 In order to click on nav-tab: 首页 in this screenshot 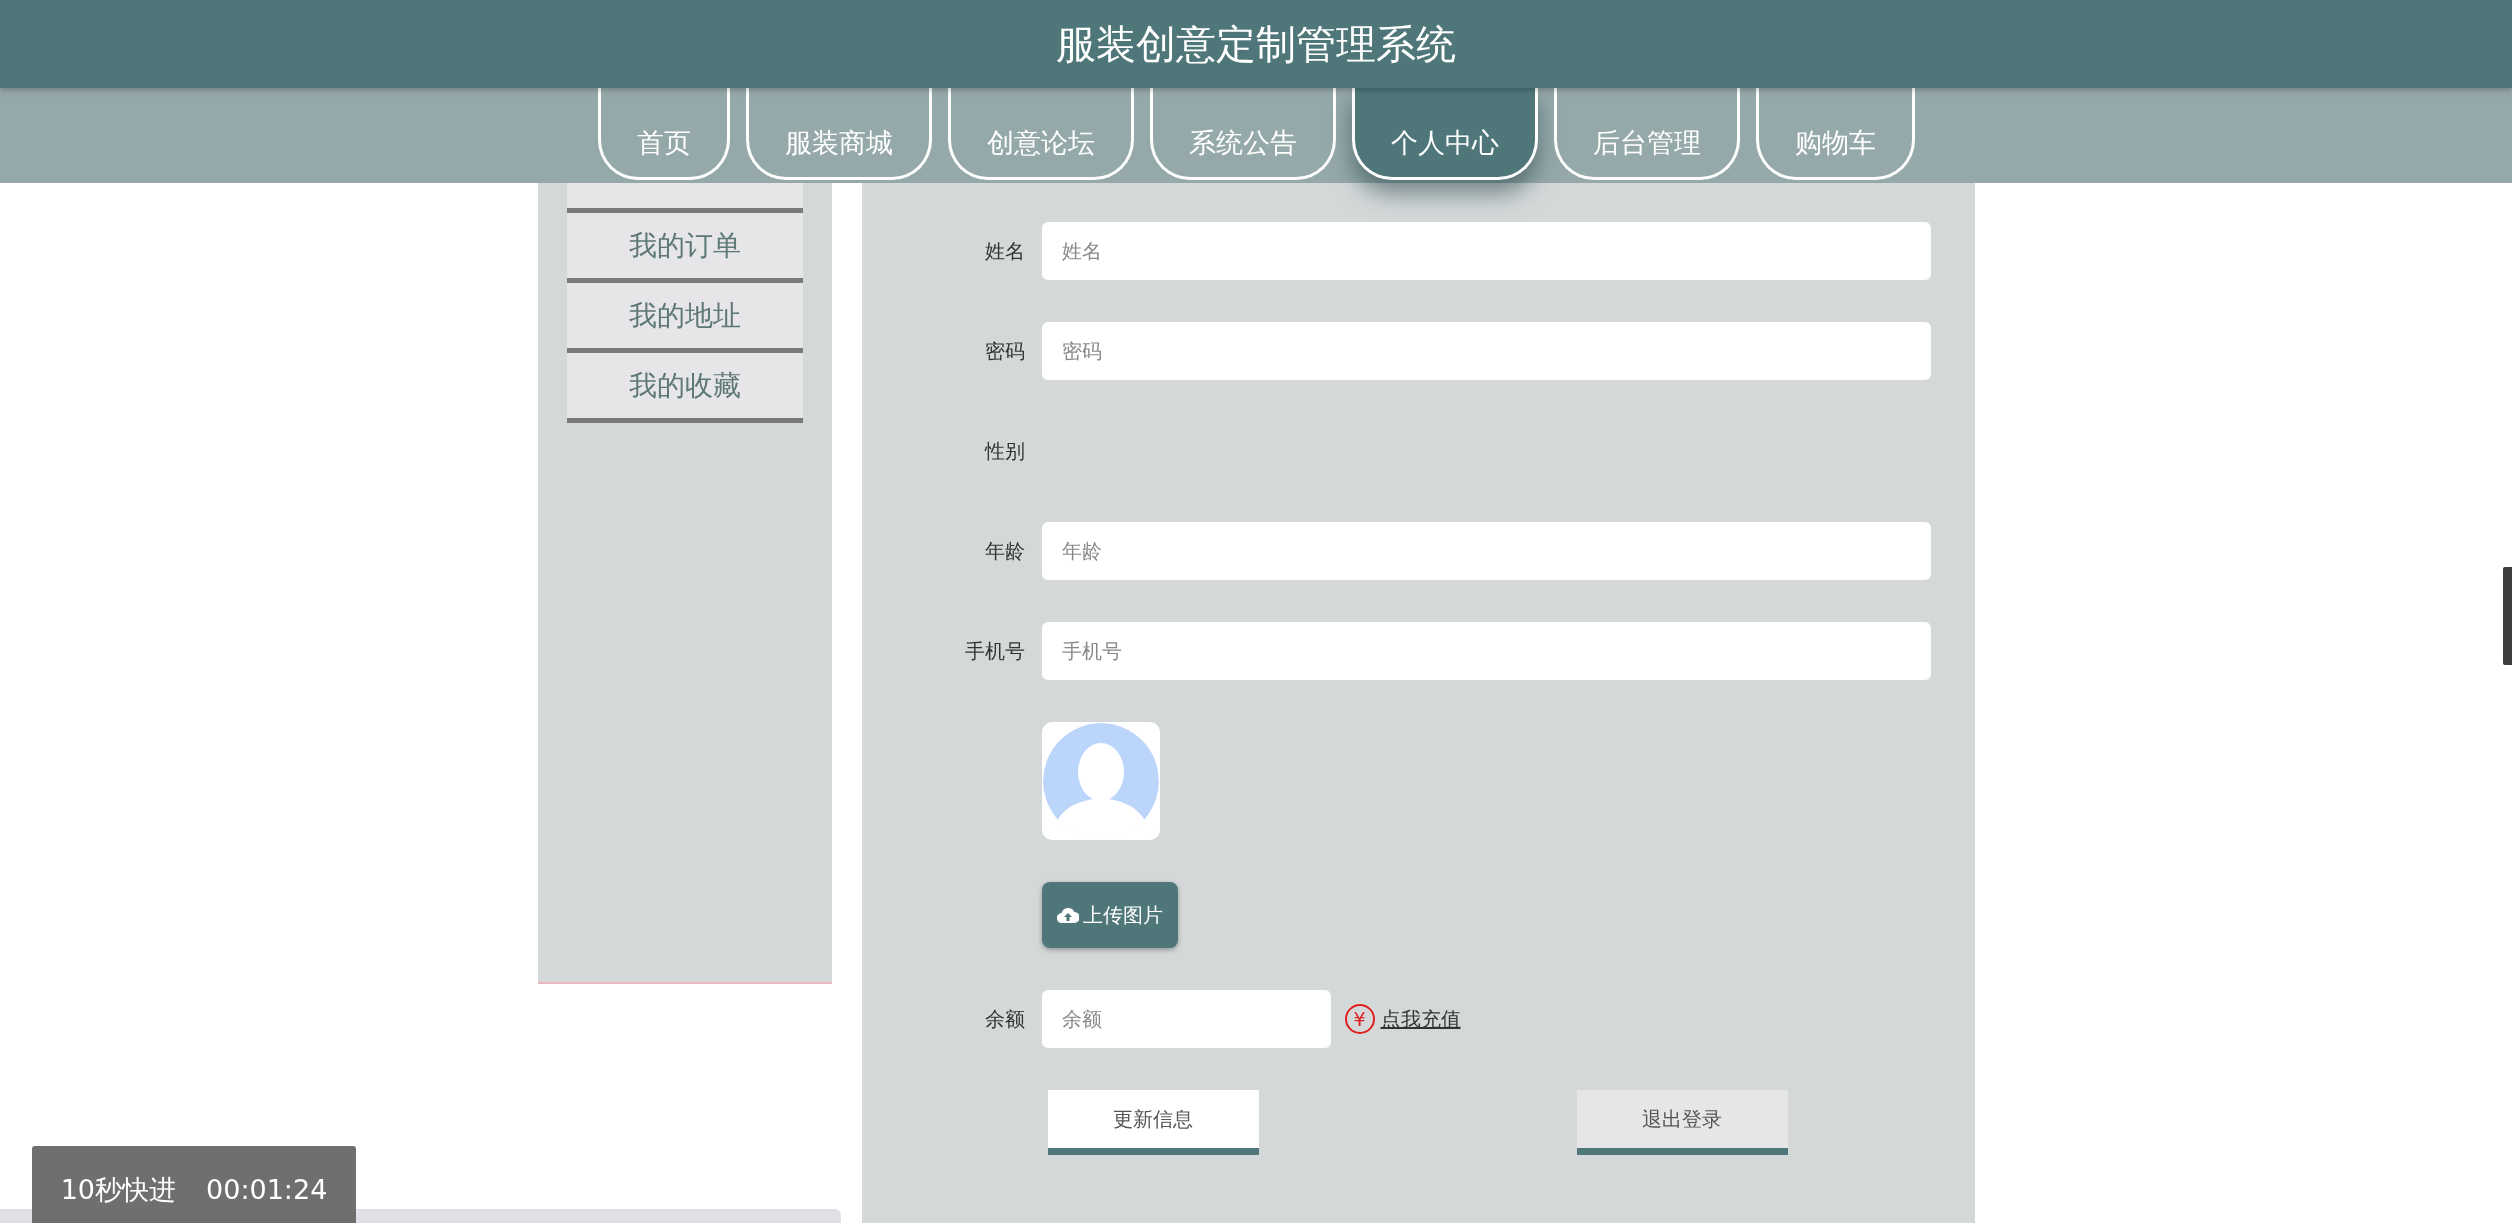, I will do `click(663, 134)`.